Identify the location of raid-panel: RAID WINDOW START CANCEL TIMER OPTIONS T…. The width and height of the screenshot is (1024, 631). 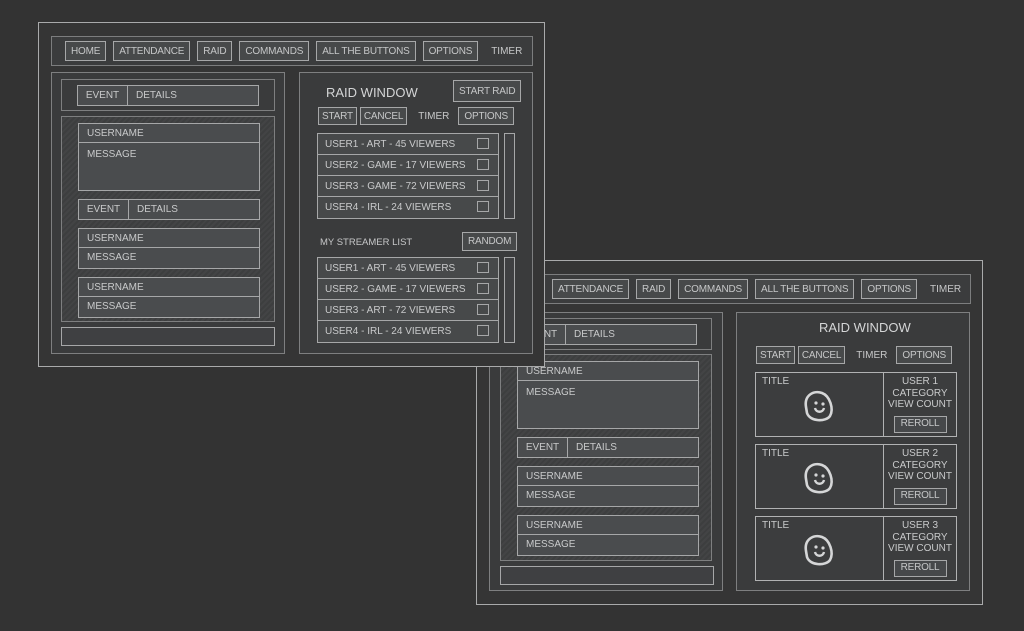
(853, 451).